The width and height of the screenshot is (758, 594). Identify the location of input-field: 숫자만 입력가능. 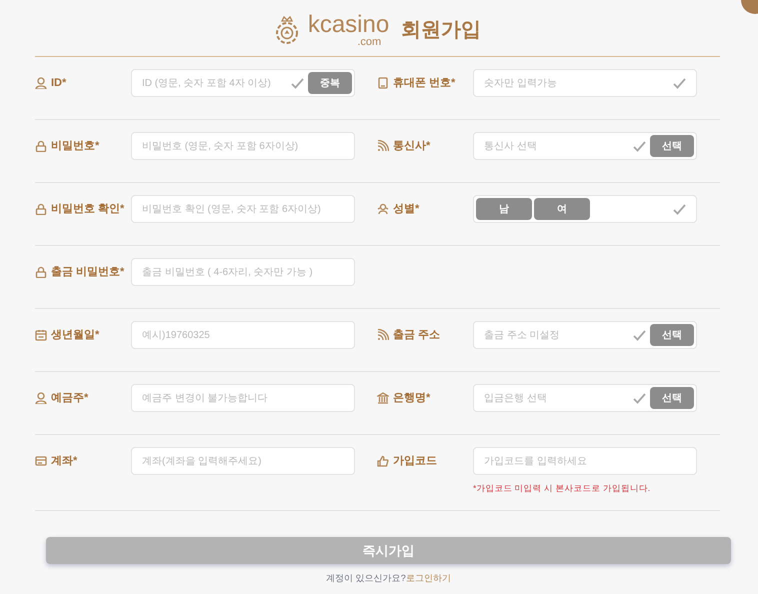
(585, 83).